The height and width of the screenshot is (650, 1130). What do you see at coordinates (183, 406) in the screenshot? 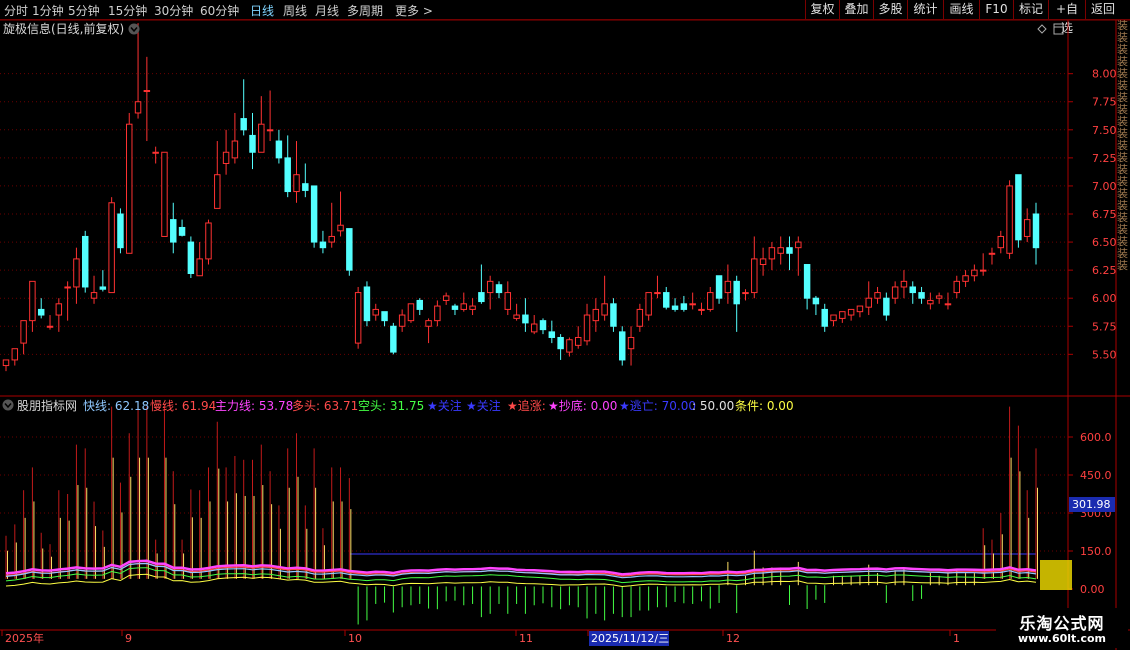
I see `legend-item-1: 慢线: 61.94` at bounding box center [183, 406].